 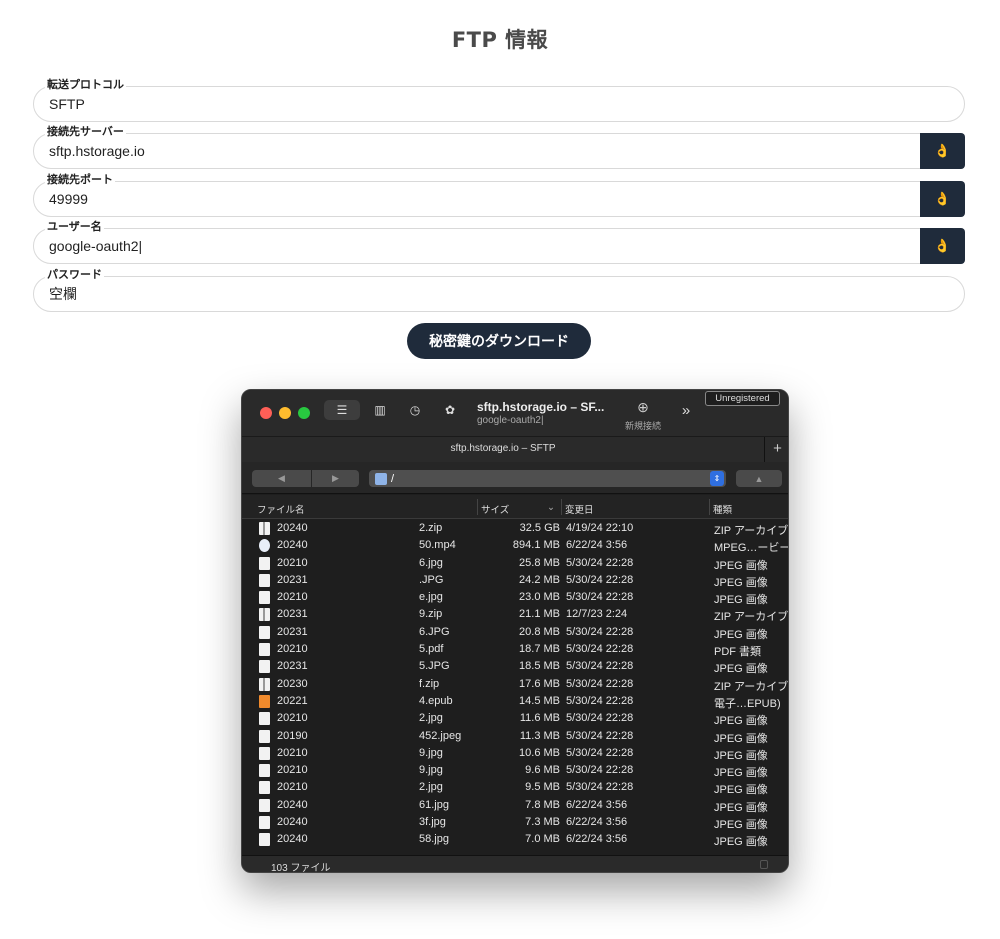 What do you see at coordinates (515, 770) in the screenshot?
I see `file-row: 20210 9.jpg 9.6 MB 5/30/24 22:28 JPEG 画像` at bounding box center [515, 770].